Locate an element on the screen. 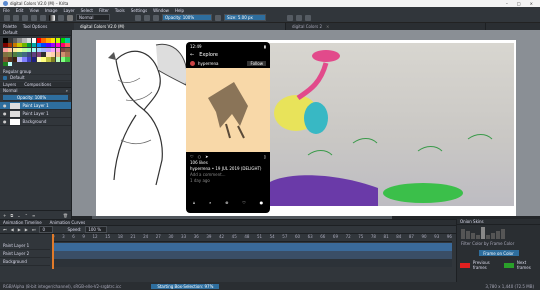  blend-mode-select: Normal is located at coordinates (93, 17).